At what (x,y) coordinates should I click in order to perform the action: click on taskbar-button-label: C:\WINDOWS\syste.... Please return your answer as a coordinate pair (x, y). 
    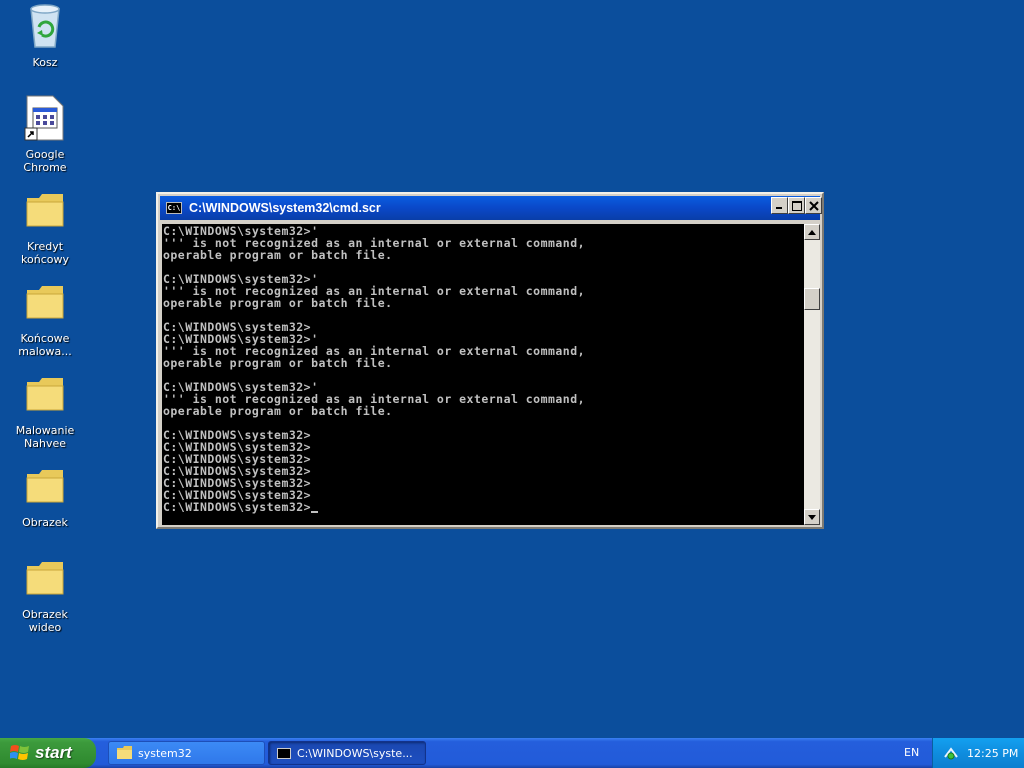
    Looking at the image, I should click on (355, 753).